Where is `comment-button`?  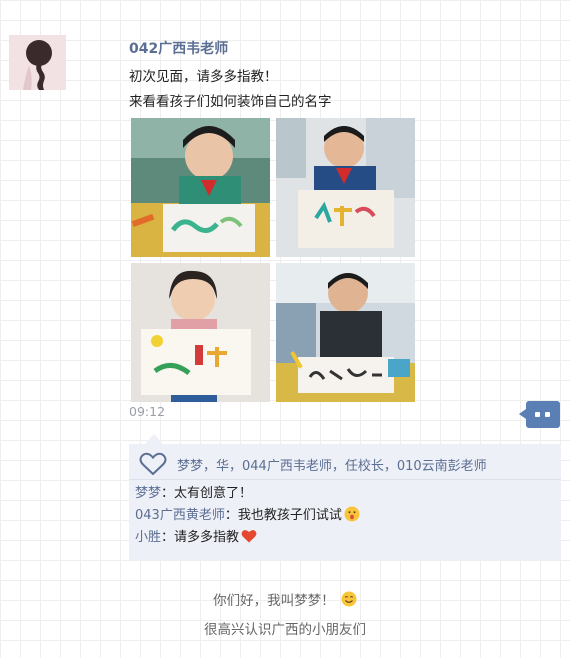
comment-button is located at coordinates (539, 414).